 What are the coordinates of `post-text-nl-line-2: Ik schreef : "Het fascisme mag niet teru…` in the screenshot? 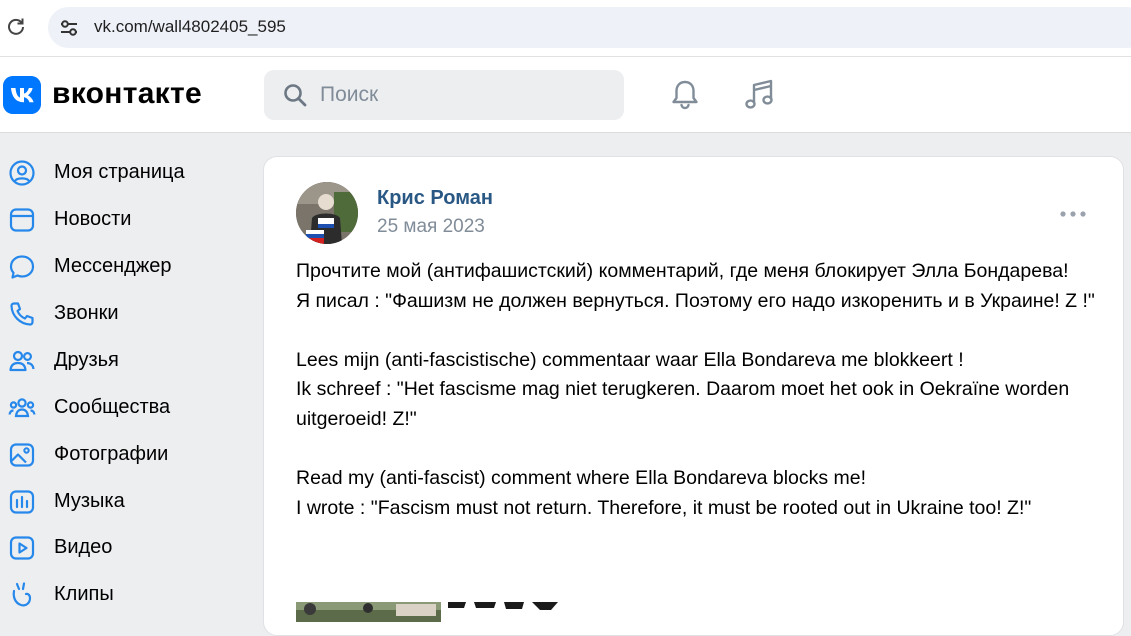 It's located at (683, 404).